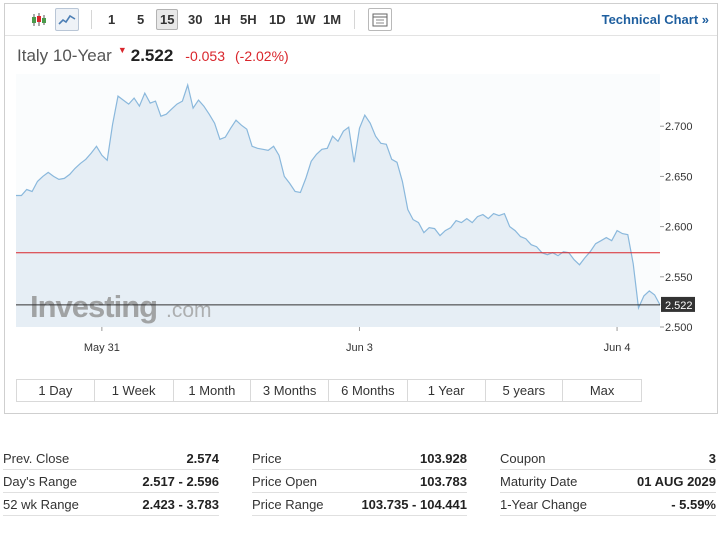 The width and height of the screenshot is (727, 537). I want to click on stat-label: Price Range, so click(288, 504).